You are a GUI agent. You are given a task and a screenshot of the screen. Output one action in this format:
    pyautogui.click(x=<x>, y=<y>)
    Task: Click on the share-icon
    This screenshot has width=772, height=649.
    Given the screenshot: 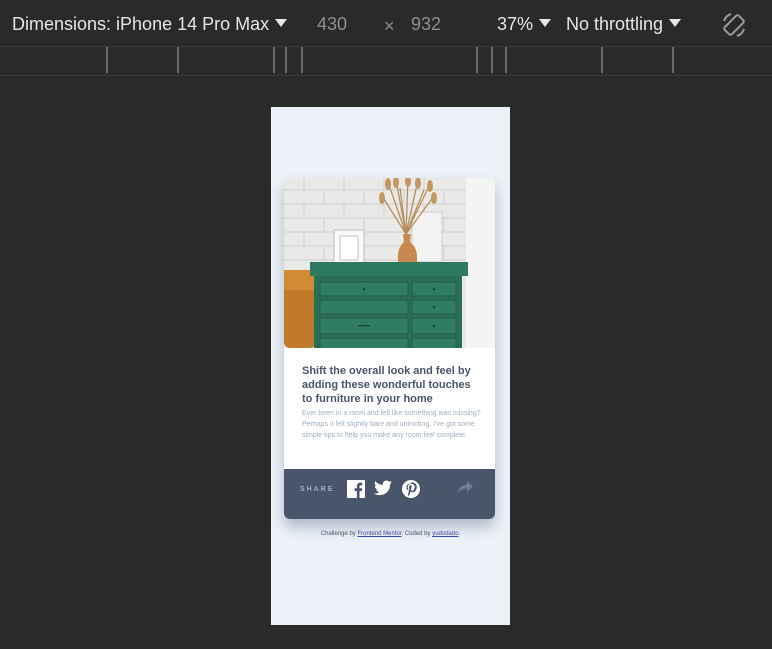 What is the action you would take?
    pyautogui.click(x=465, y=487)
    